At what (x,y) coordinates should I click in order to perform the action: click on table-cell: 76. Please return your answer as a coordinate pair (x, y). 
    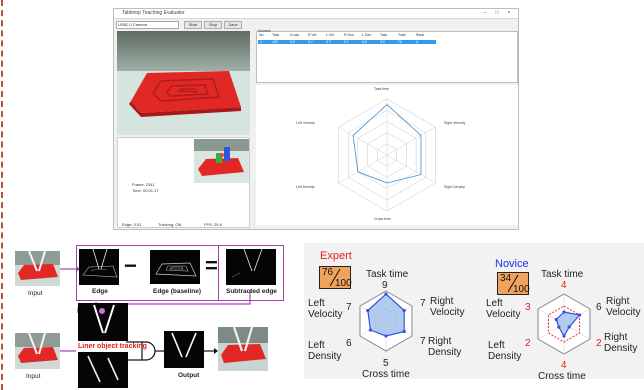
    Looking at the image, I should click on (400, 42).